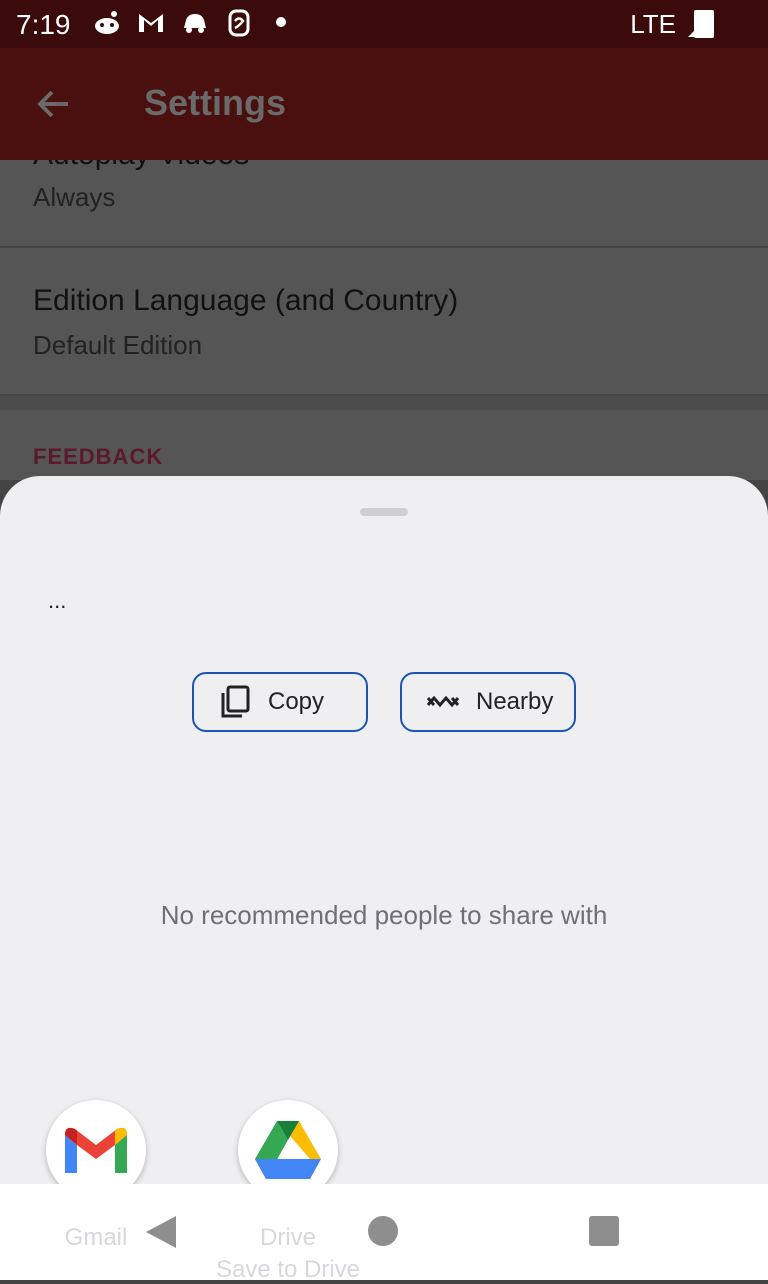  I want to click on no-recommendations-message: No recommended people to share with, so click(384, 915).